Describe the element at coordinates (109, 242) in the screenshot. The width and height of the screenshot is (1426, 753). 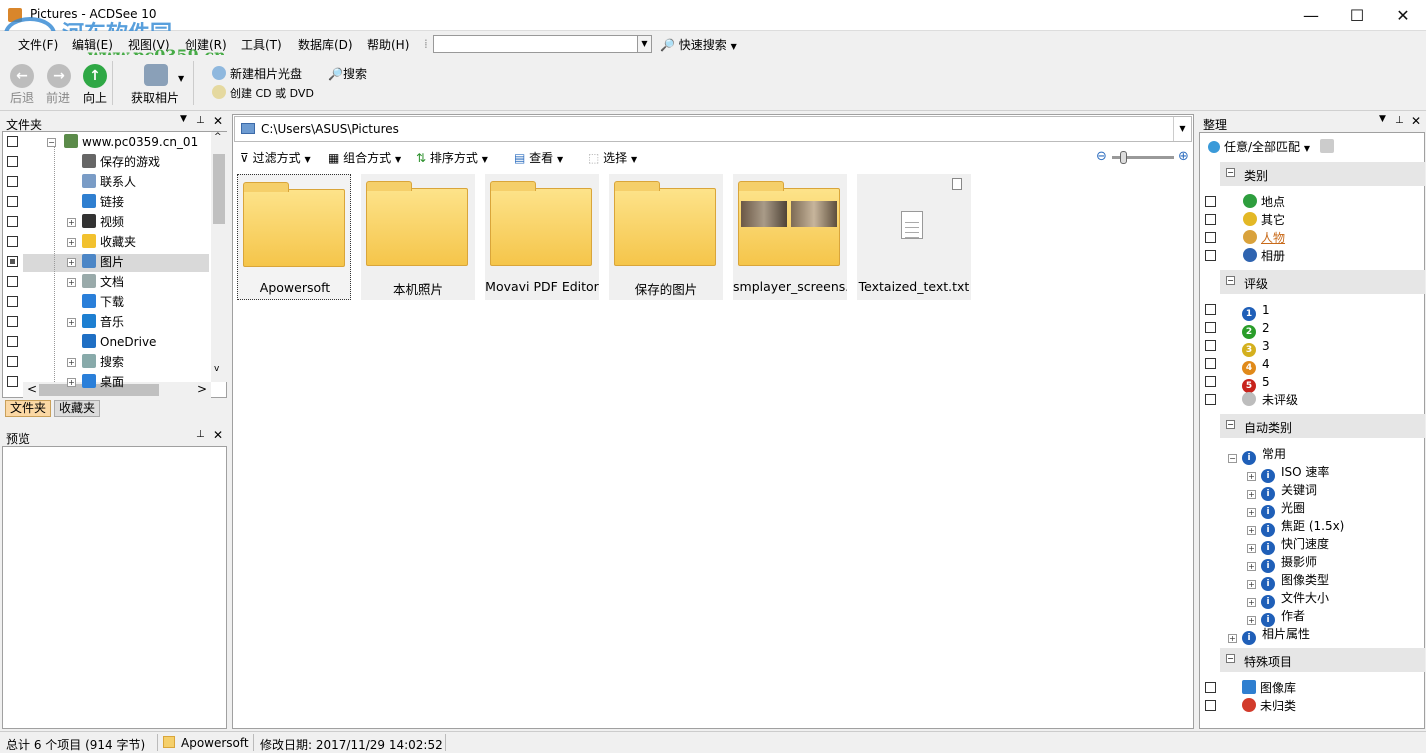
I see `folder-tree-item: 收藏夹` at that location.